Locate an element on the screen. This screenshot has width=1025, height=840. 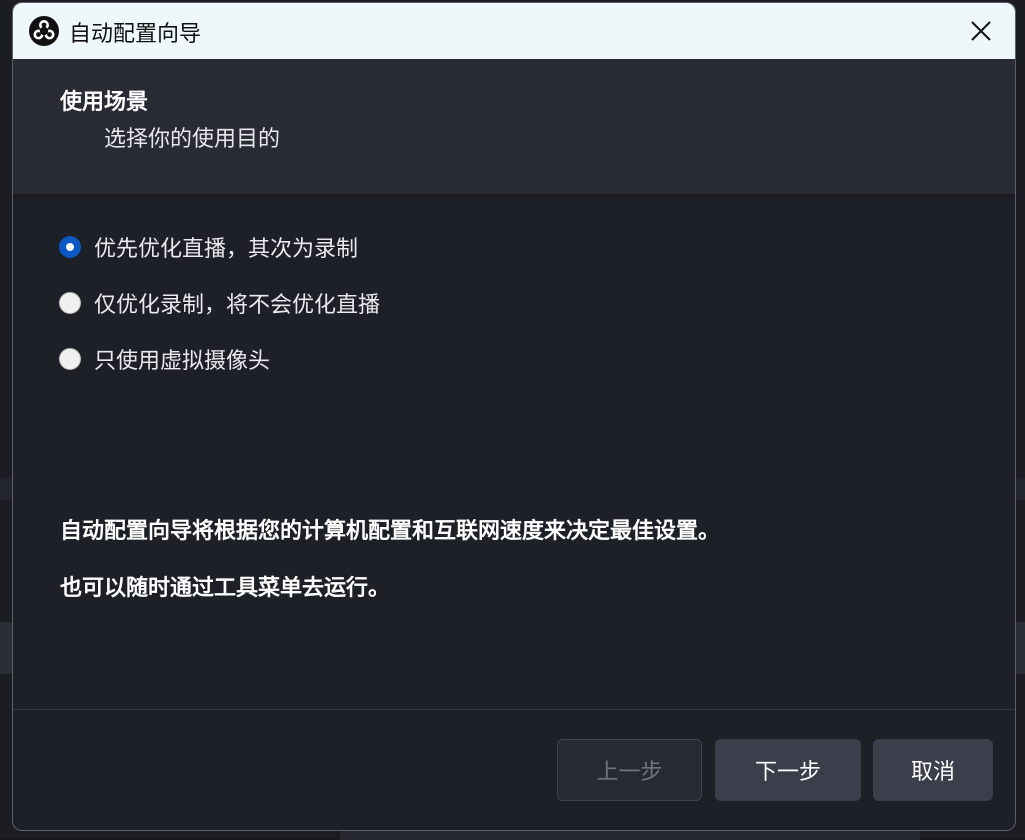
option-recording-only: 仅优化录制，将不会优化直播 is located at coordinates (219, 303).